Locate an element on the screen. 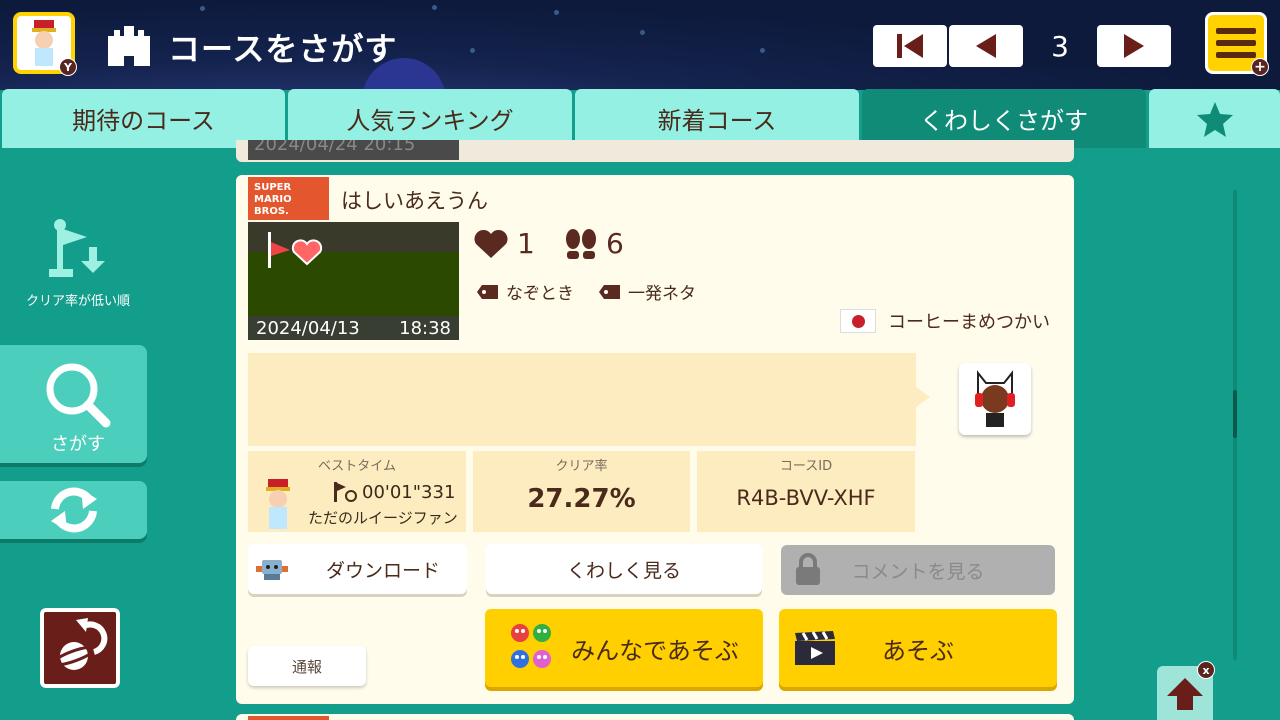  sort-order-label: クリア率が低い順 is located at coordinates (77, 301).